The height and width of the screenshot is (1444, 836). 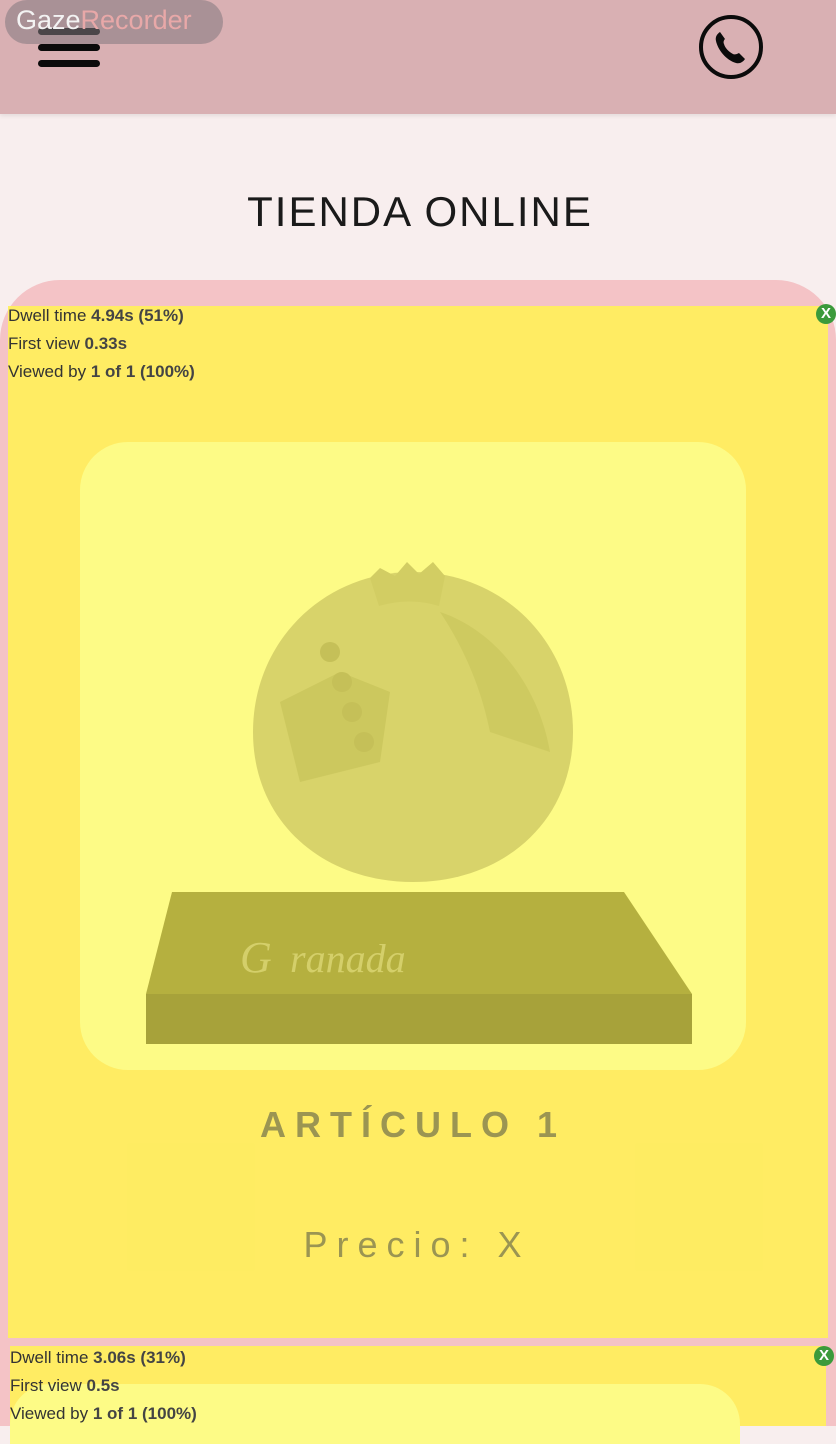 I want to click on dwell-value: 4.94s (51%), so click(x=137, y=315).